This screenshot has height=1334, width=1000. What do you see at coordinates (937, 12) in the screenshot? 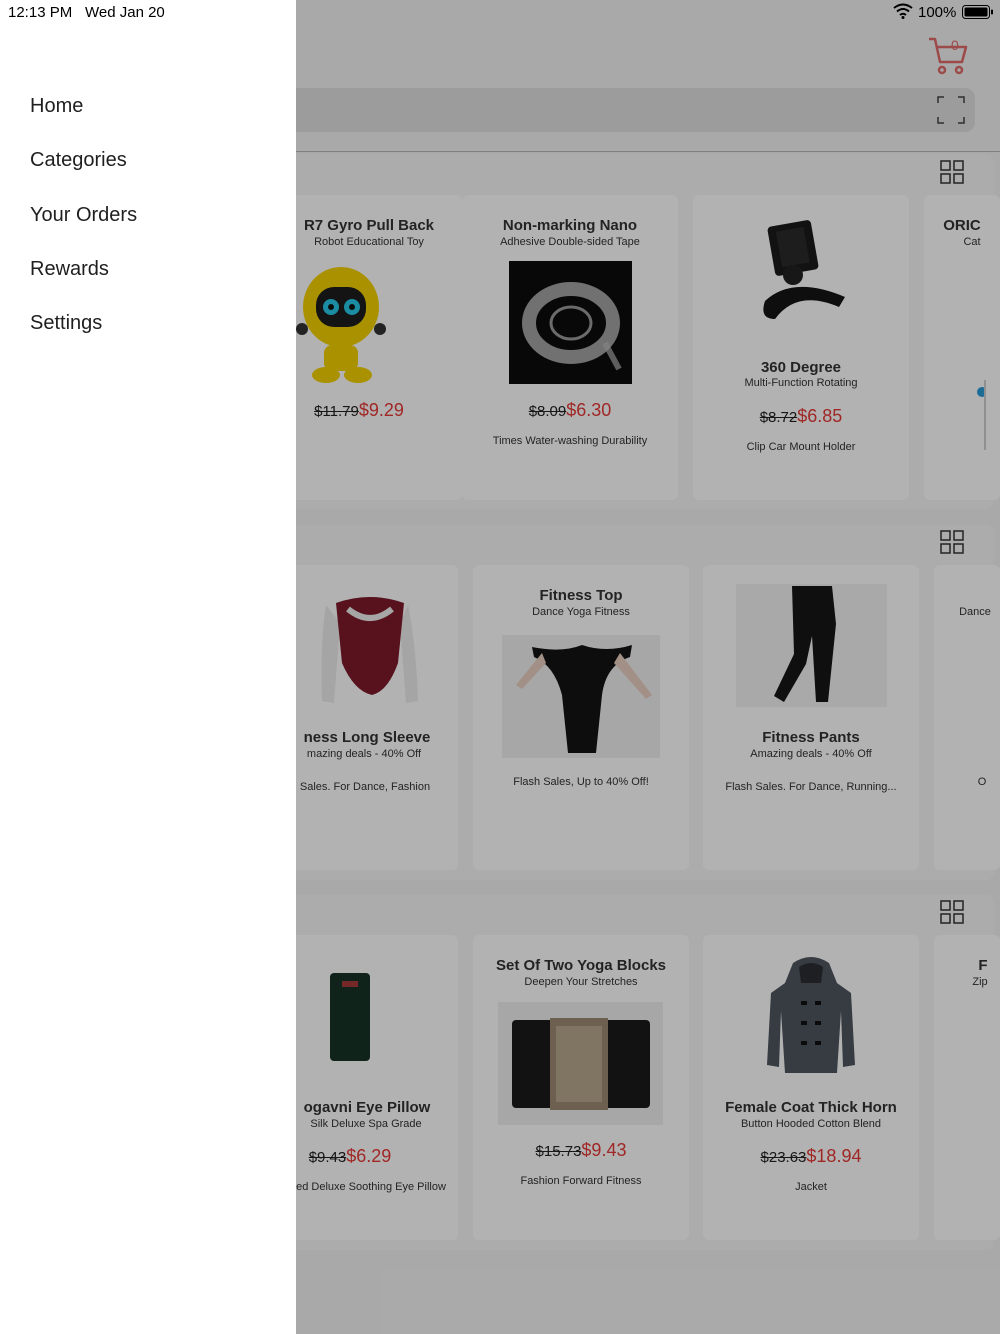
I see `status-battery-percent: 100%` at bounding box center [937, 12].